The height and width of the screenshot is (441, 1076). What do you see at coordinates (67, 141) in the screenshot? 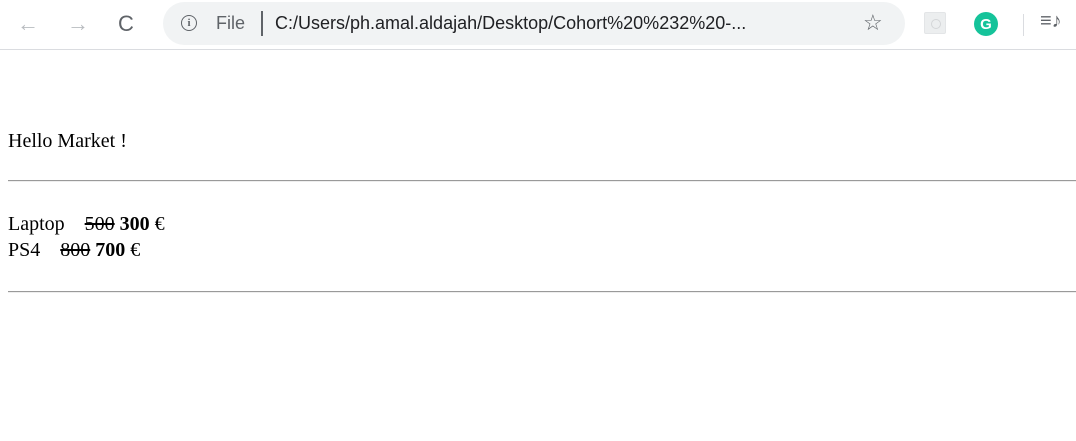
I see `greeting-text: Hello Market !` at bounding box center [67, 141].